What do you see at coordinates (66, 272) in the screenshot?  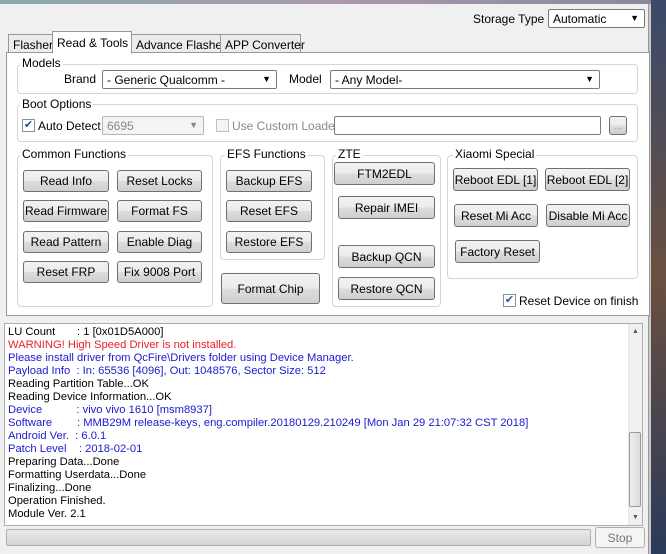 I see `reset-frp-button: Reset FRP` at bounding box center [66, 272].